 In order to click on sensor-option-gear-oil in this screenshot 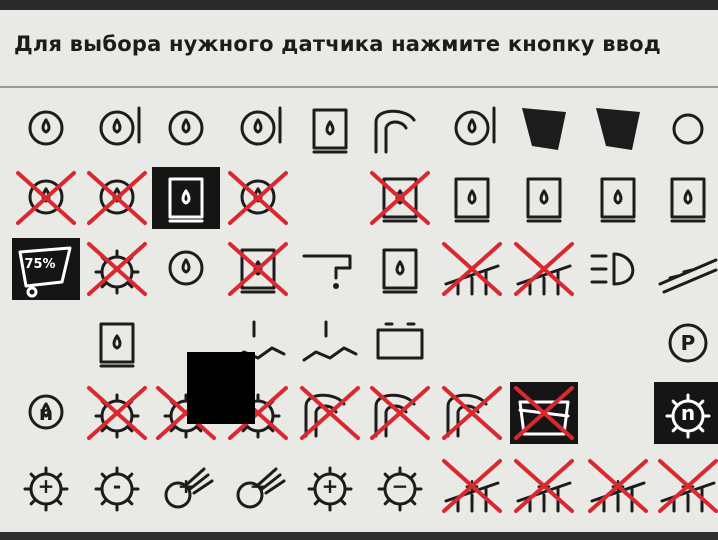, I will do `click(258, 198)`.